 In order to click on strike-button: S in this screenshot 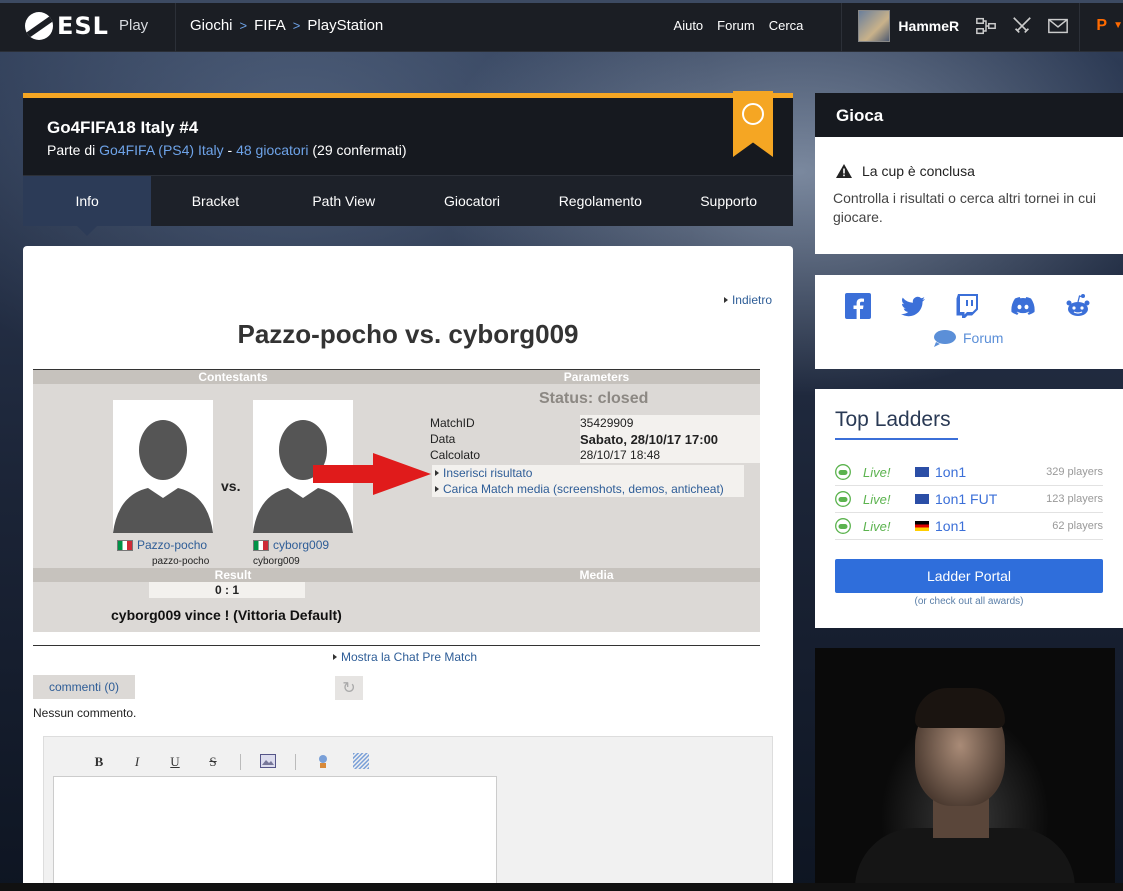, I will do `click(213, 762)`.